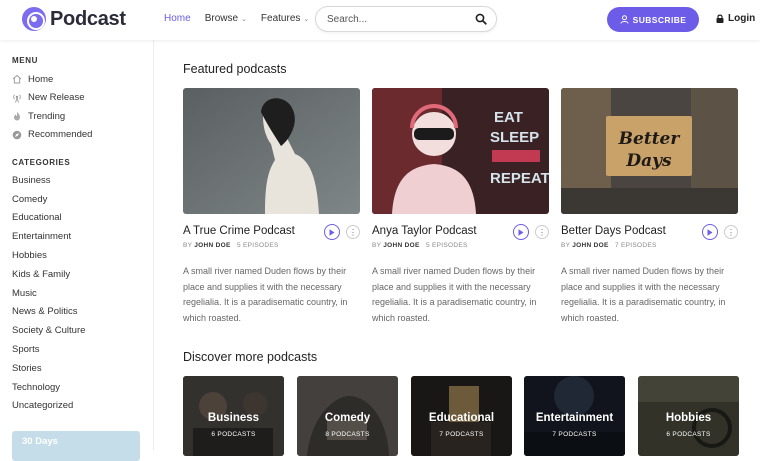 This screenshot has width=760, height=461. What do you see at coordinates (250, 357) in the screenshot?
I see `discover-heading: Discover more podcasts` at bounding box center [250, 357].